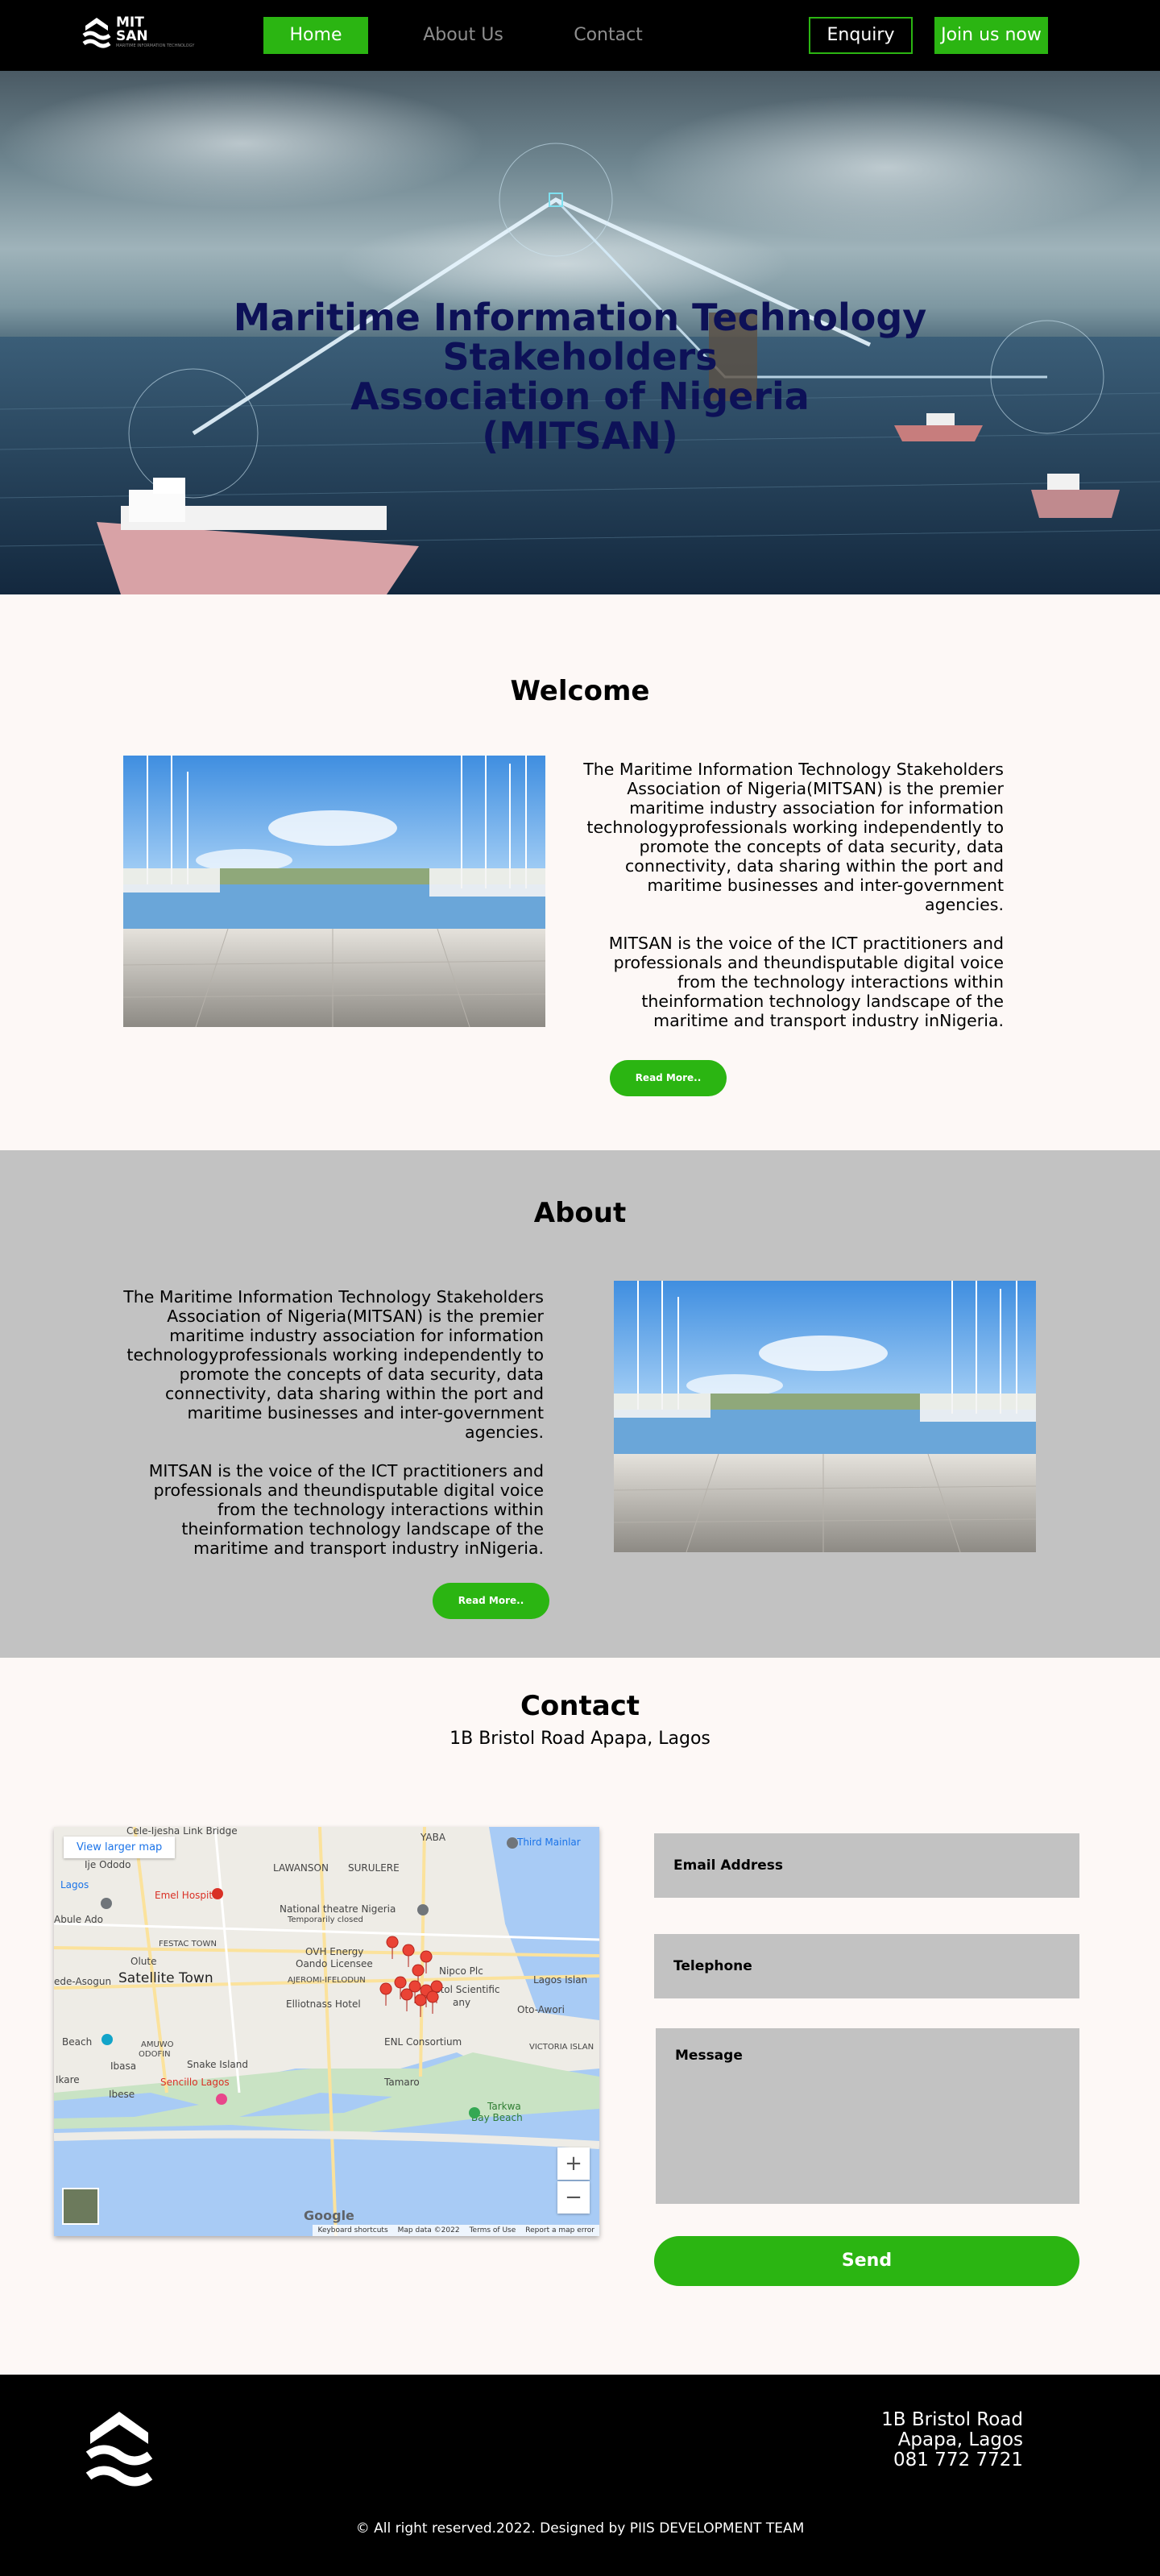  What do you see at coordinates (573, 2197) in the screenshot?
I see `map-zoom-out-button: −` at bounding box center [573, 2197].